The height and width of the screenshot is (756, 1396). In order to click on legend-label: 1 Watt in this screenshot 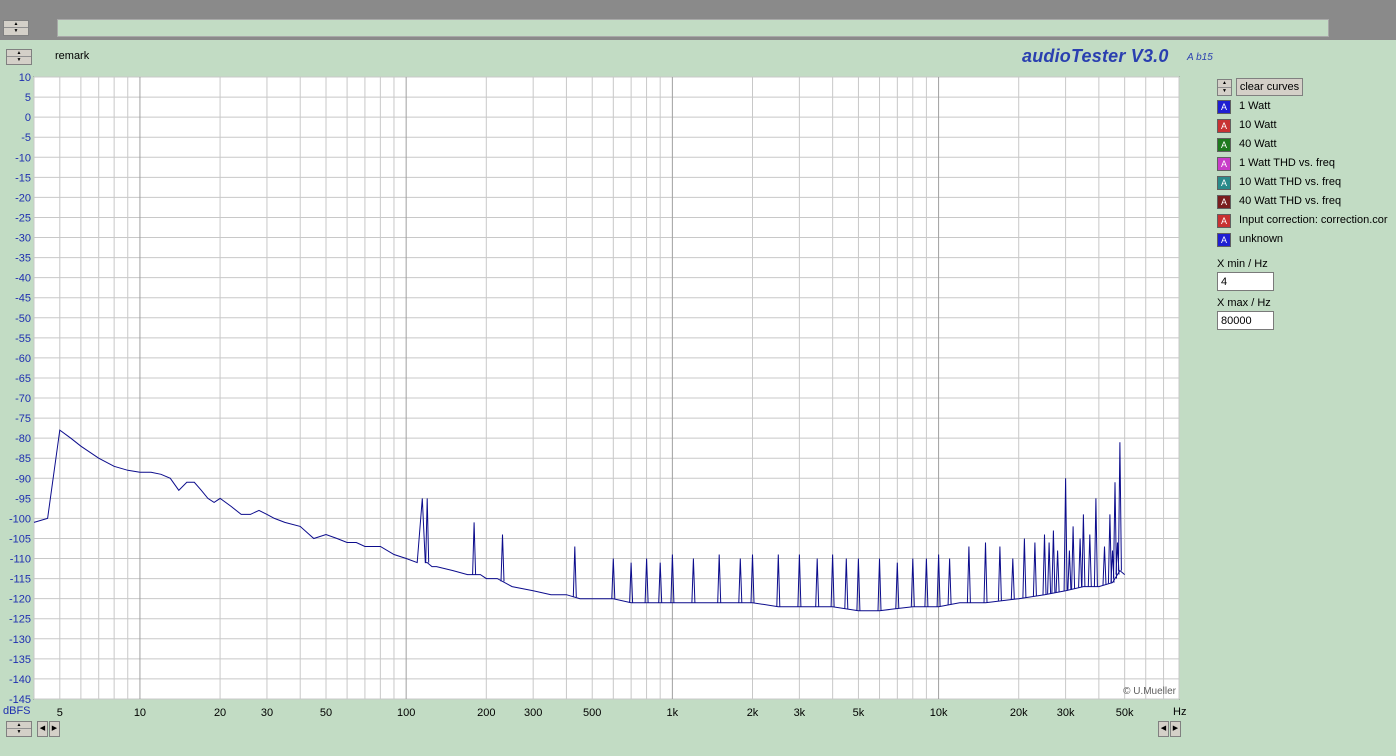, I will do `click(1255, 106)`.